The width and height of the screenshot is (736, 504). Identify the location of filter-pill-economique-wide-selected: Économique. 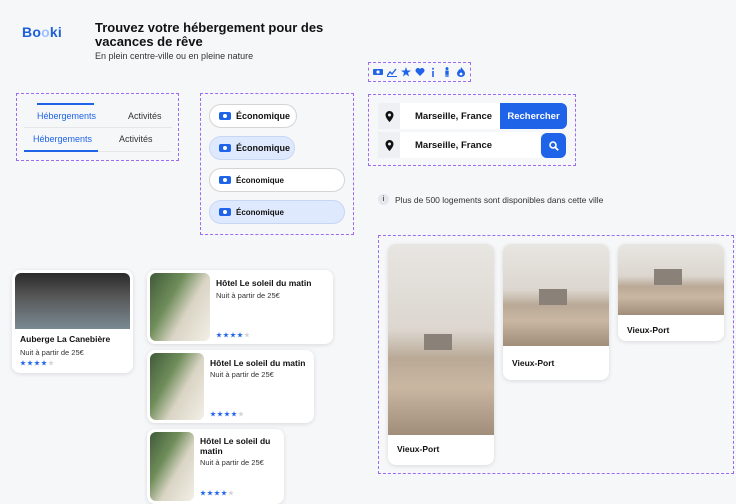
(277, 212).